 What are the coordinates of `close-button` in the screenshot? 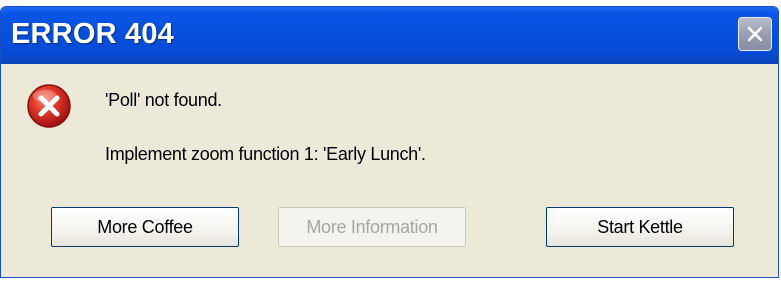 It's located at (755, 34).